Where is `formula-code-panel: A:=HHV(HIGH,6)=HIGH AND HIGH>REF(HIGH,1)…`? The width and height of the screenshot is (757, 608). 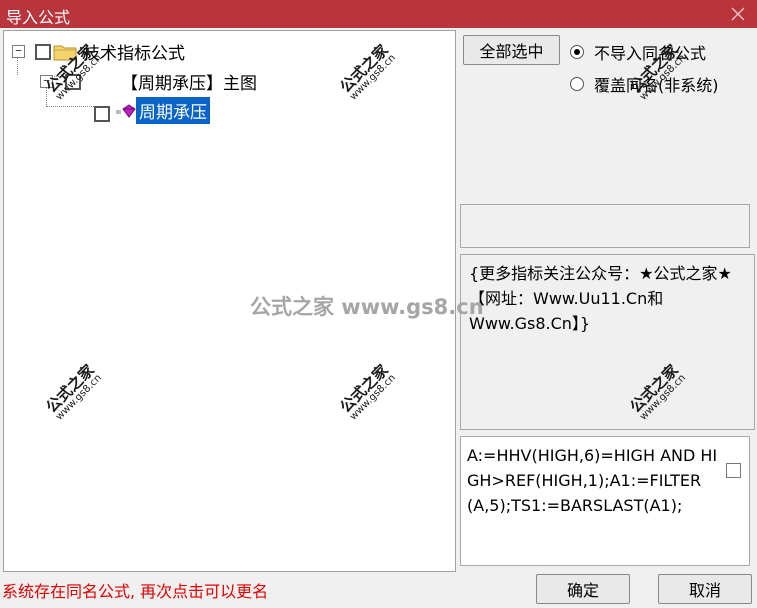
formula-code-panel: A:=HHV(HIGH,6)=HIGH AND HIGH>REF(HIGH,1)… is located at coordinates (605, 501).